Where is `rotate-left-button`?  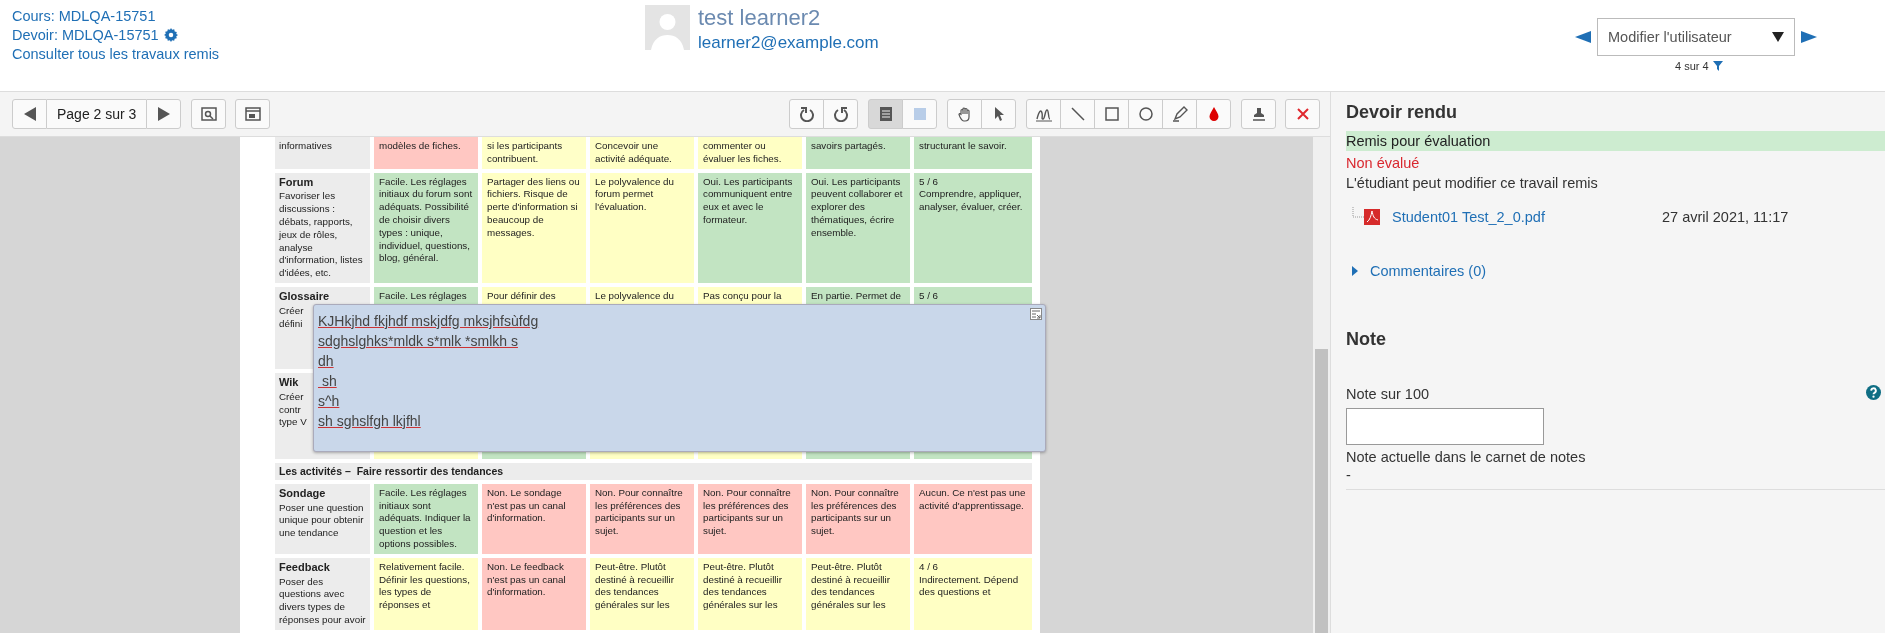
rotate-left-button is located at coordinates (806, 114).